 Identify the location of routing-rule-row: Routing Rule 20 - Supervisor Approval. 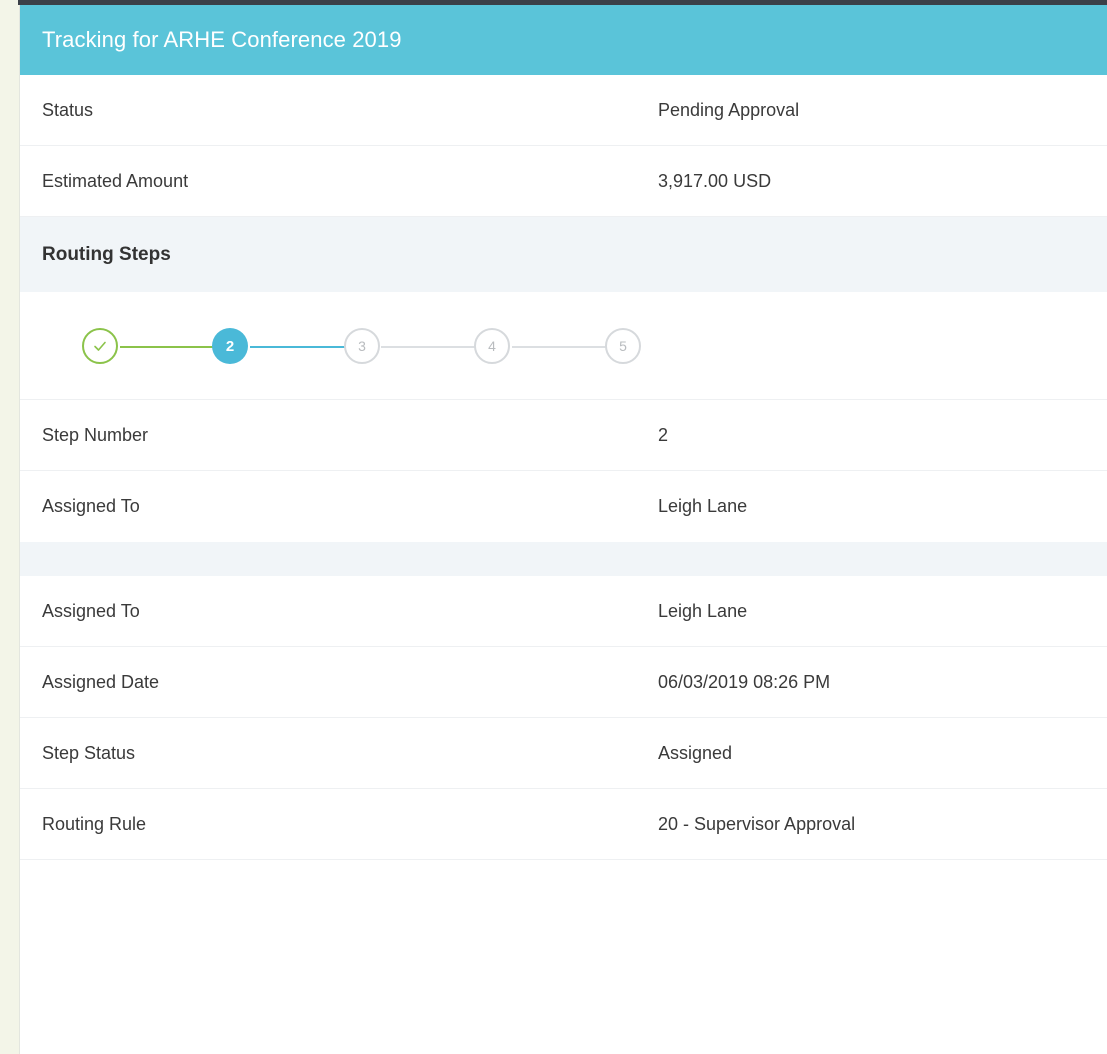
(563, 824).